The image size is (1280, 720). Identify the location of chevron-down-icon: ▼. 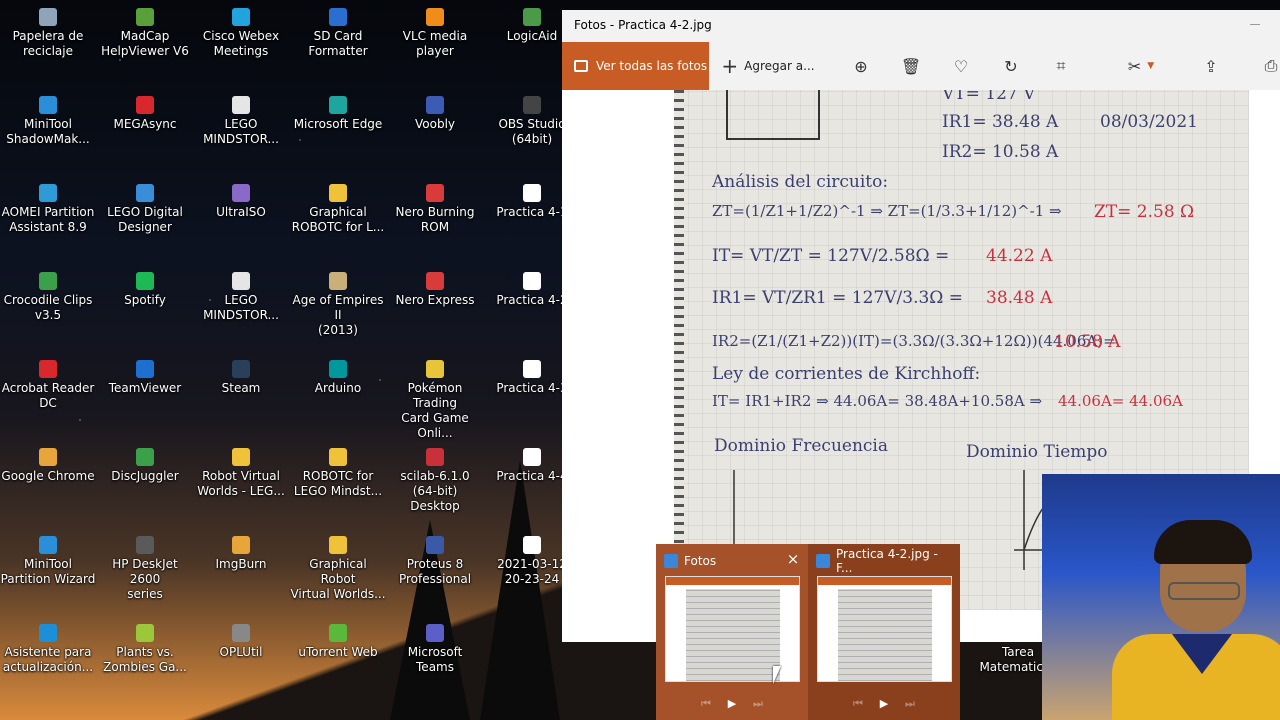
(1151, 66).